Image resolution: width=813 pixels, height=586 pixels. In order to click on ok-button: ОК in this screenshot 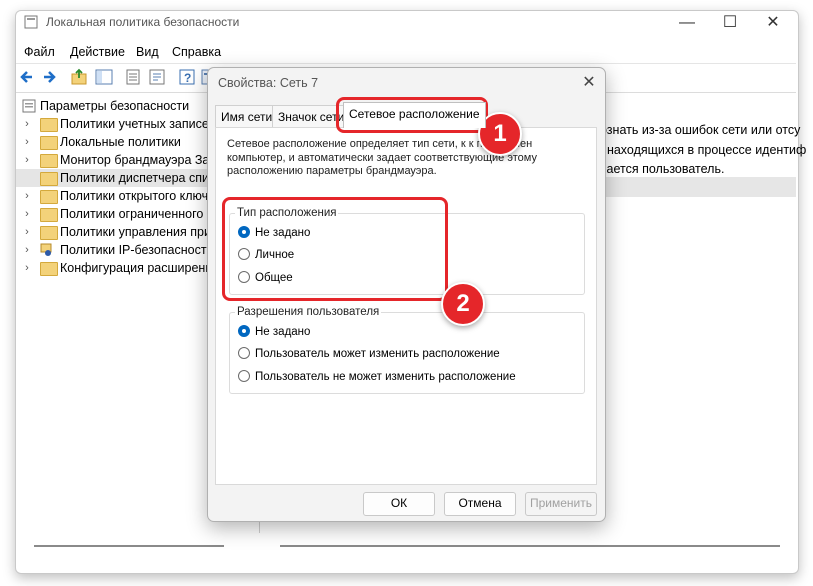, I will do `click(399, 504)`.